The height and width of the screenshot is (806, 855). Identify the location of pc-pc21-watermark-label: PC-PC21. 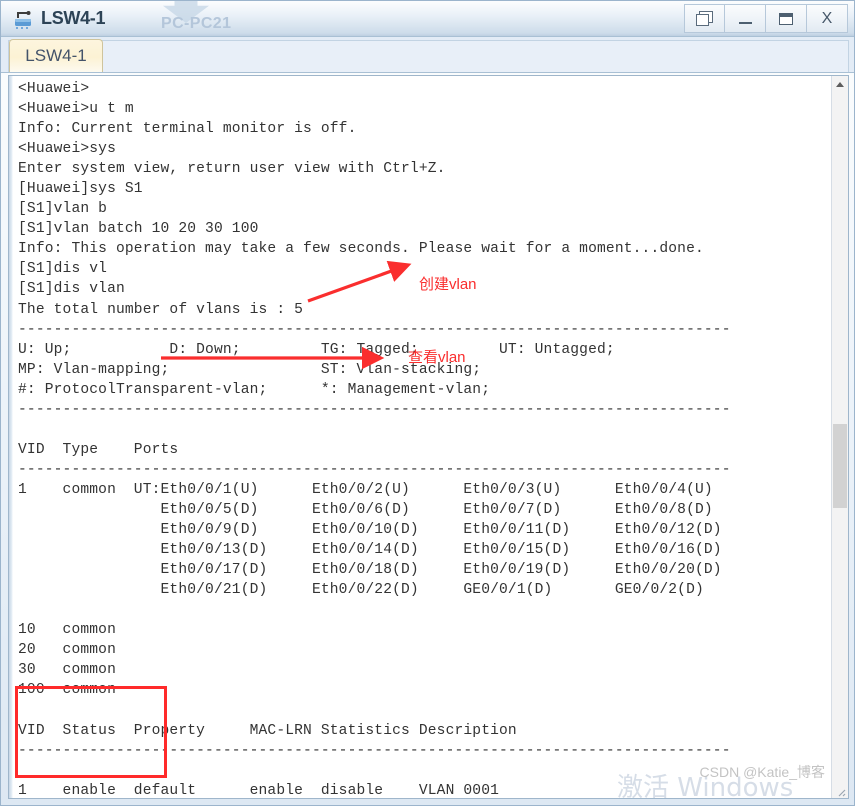
(196, 23).